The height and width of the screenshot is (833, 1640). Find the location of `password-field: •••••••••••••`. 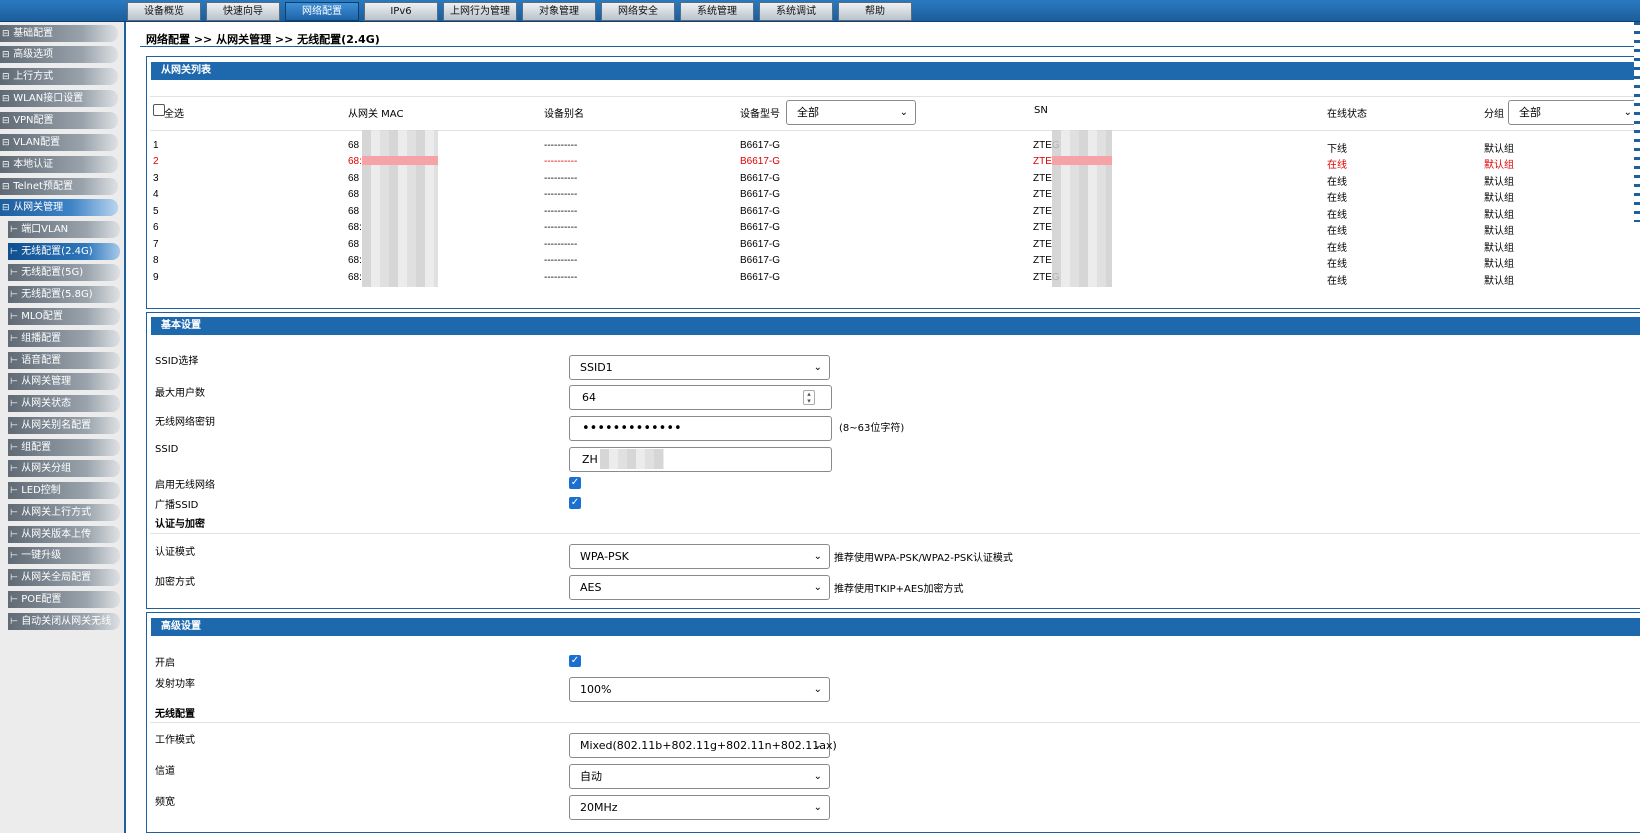

password-field: ••••••••••••• is located at coordinates (700, 428).